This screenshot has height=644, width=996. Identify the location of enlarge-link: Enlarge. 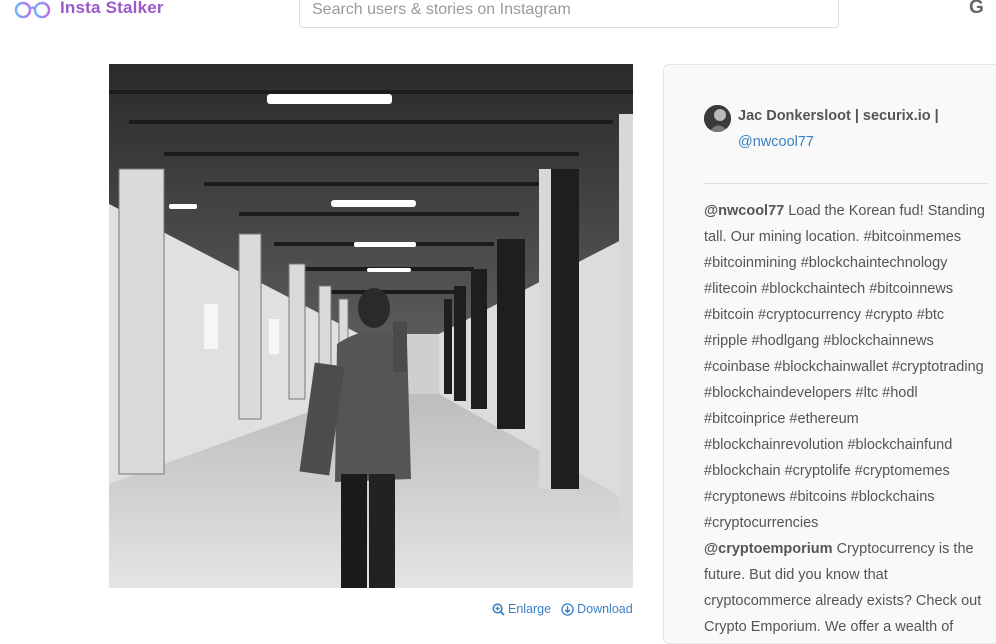
(521, 609).